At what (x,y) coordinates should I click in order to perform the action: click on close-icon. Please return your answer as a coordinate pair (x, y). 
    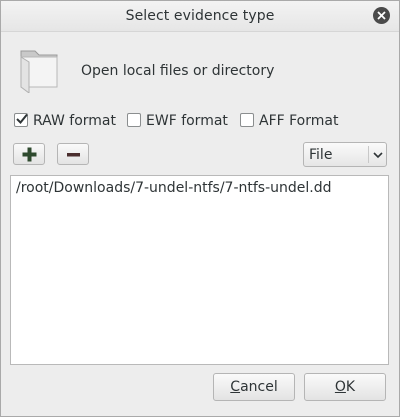
    Looking at the image, I should click on (381, 15).